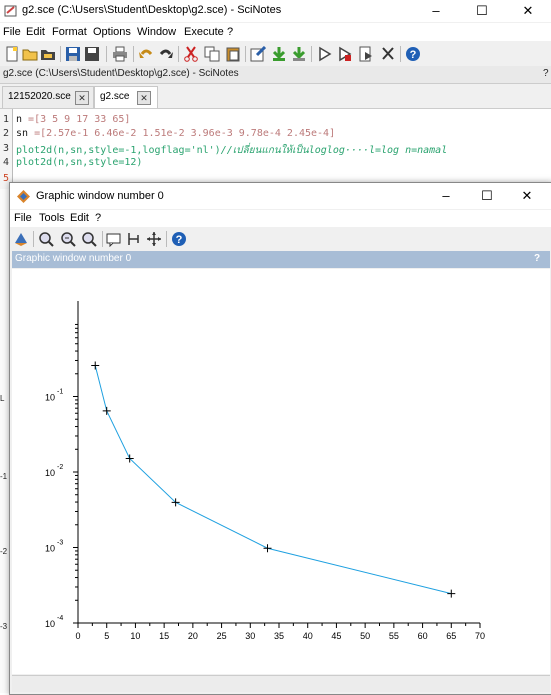  Describe the element at coordinates (280, 196) in the screenshot. I see `graphic-title-bar: Graphic window number 0 – ☐ ✕` at that location.